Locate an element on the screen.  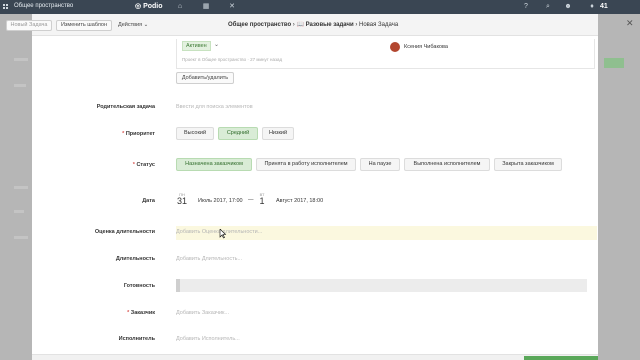
duration-label: Длительность is located at coordinates (135, 259).